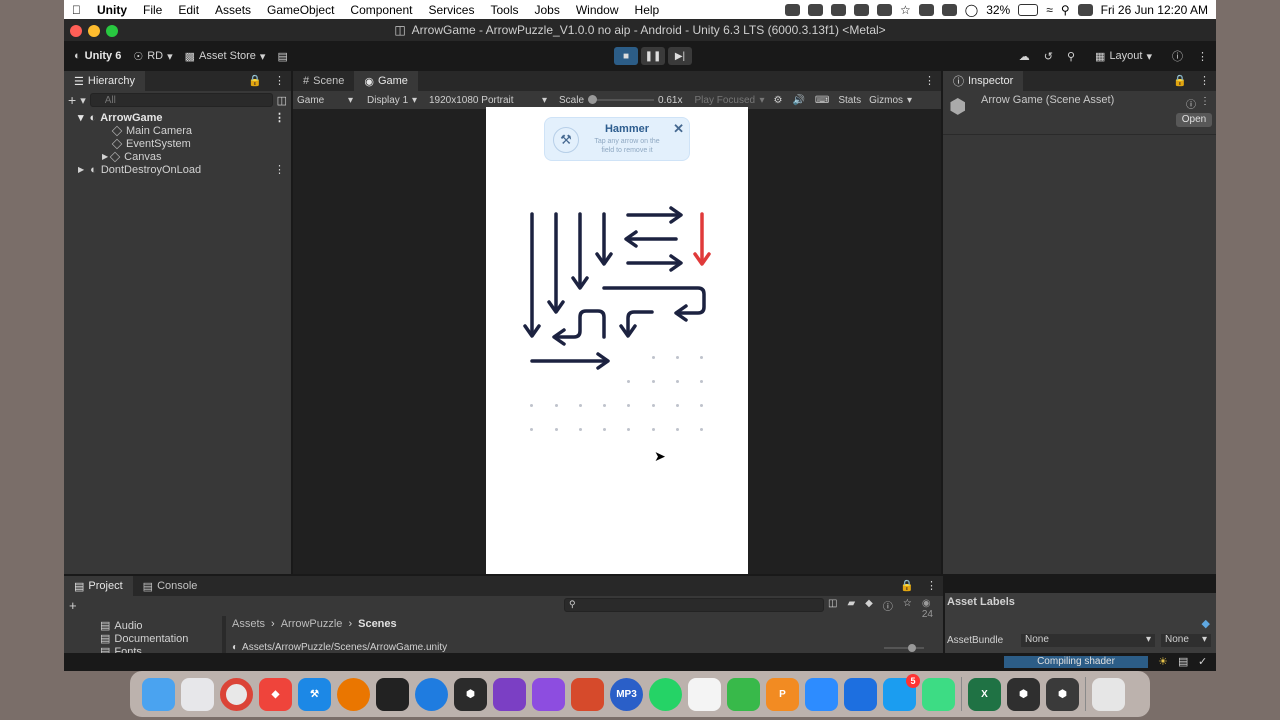 The width and height of the screenshot is (1280, 720). What do you see at coordinates (177, 156) in the screenshot?
I see `hierarchy-row-canvas: ▶ Canvas` at bounding box center [177, 156].